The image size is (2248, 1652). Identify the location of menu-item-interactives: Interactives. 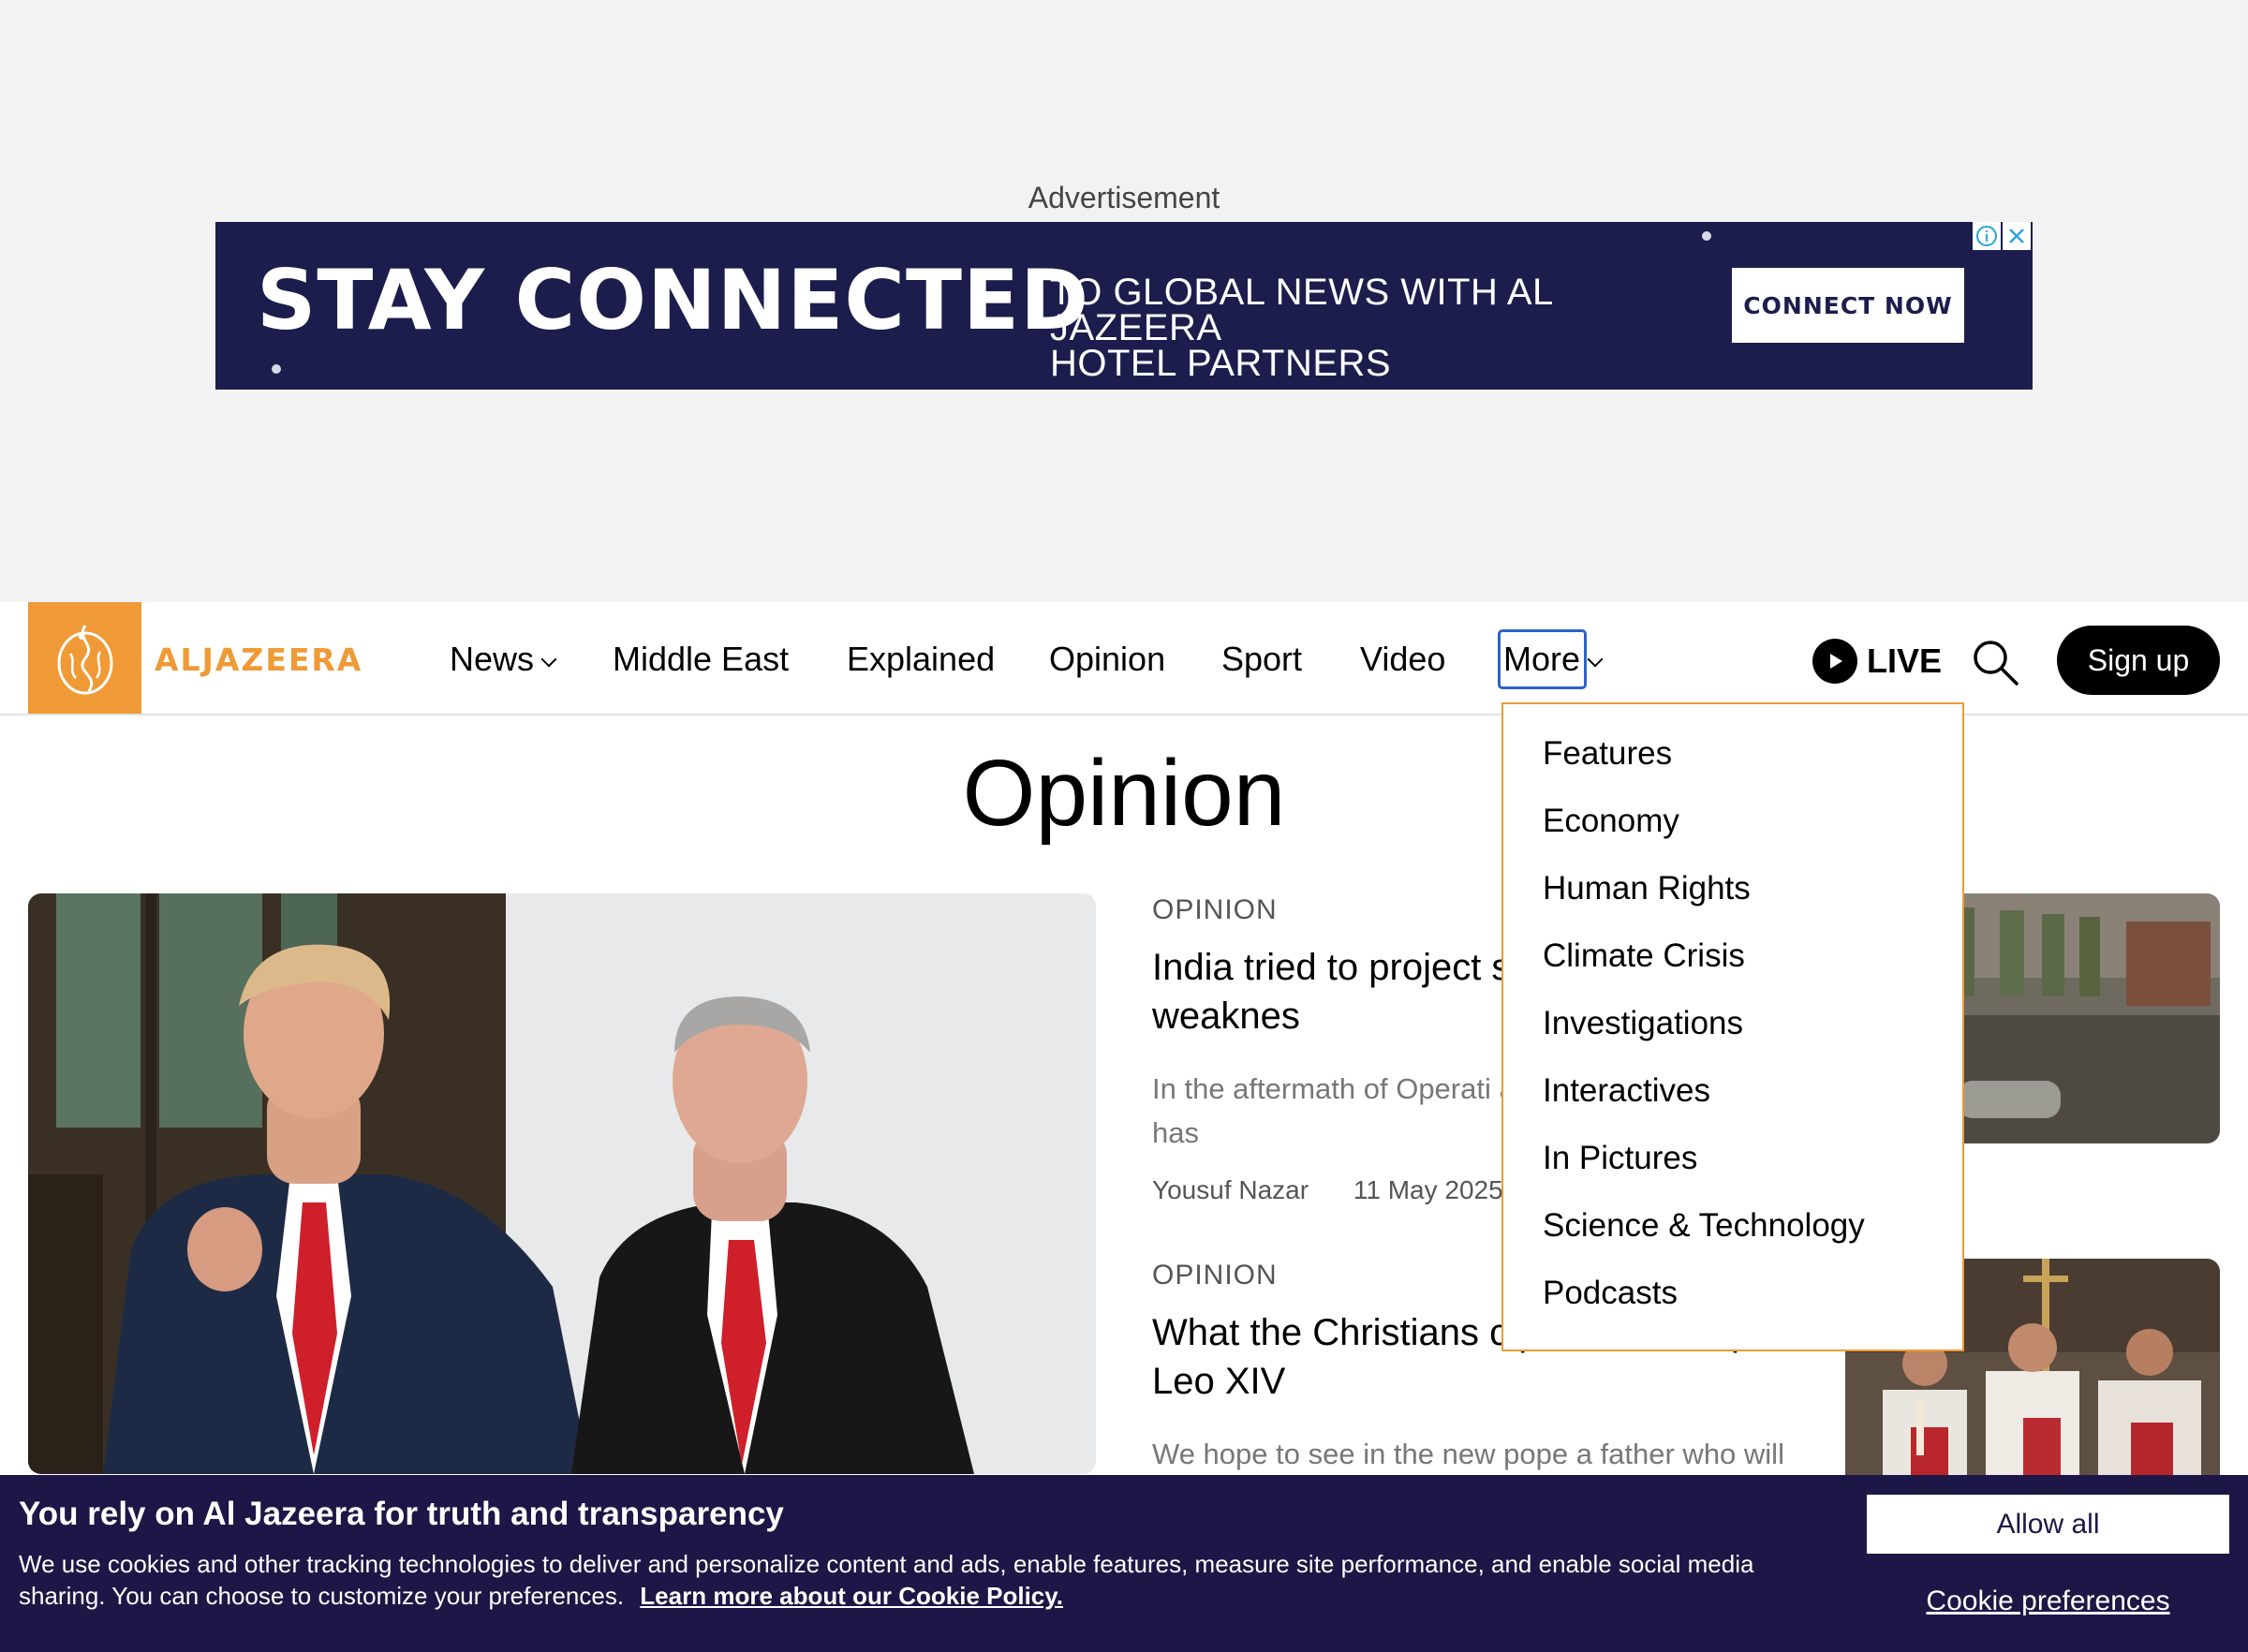
(1732, 1096).